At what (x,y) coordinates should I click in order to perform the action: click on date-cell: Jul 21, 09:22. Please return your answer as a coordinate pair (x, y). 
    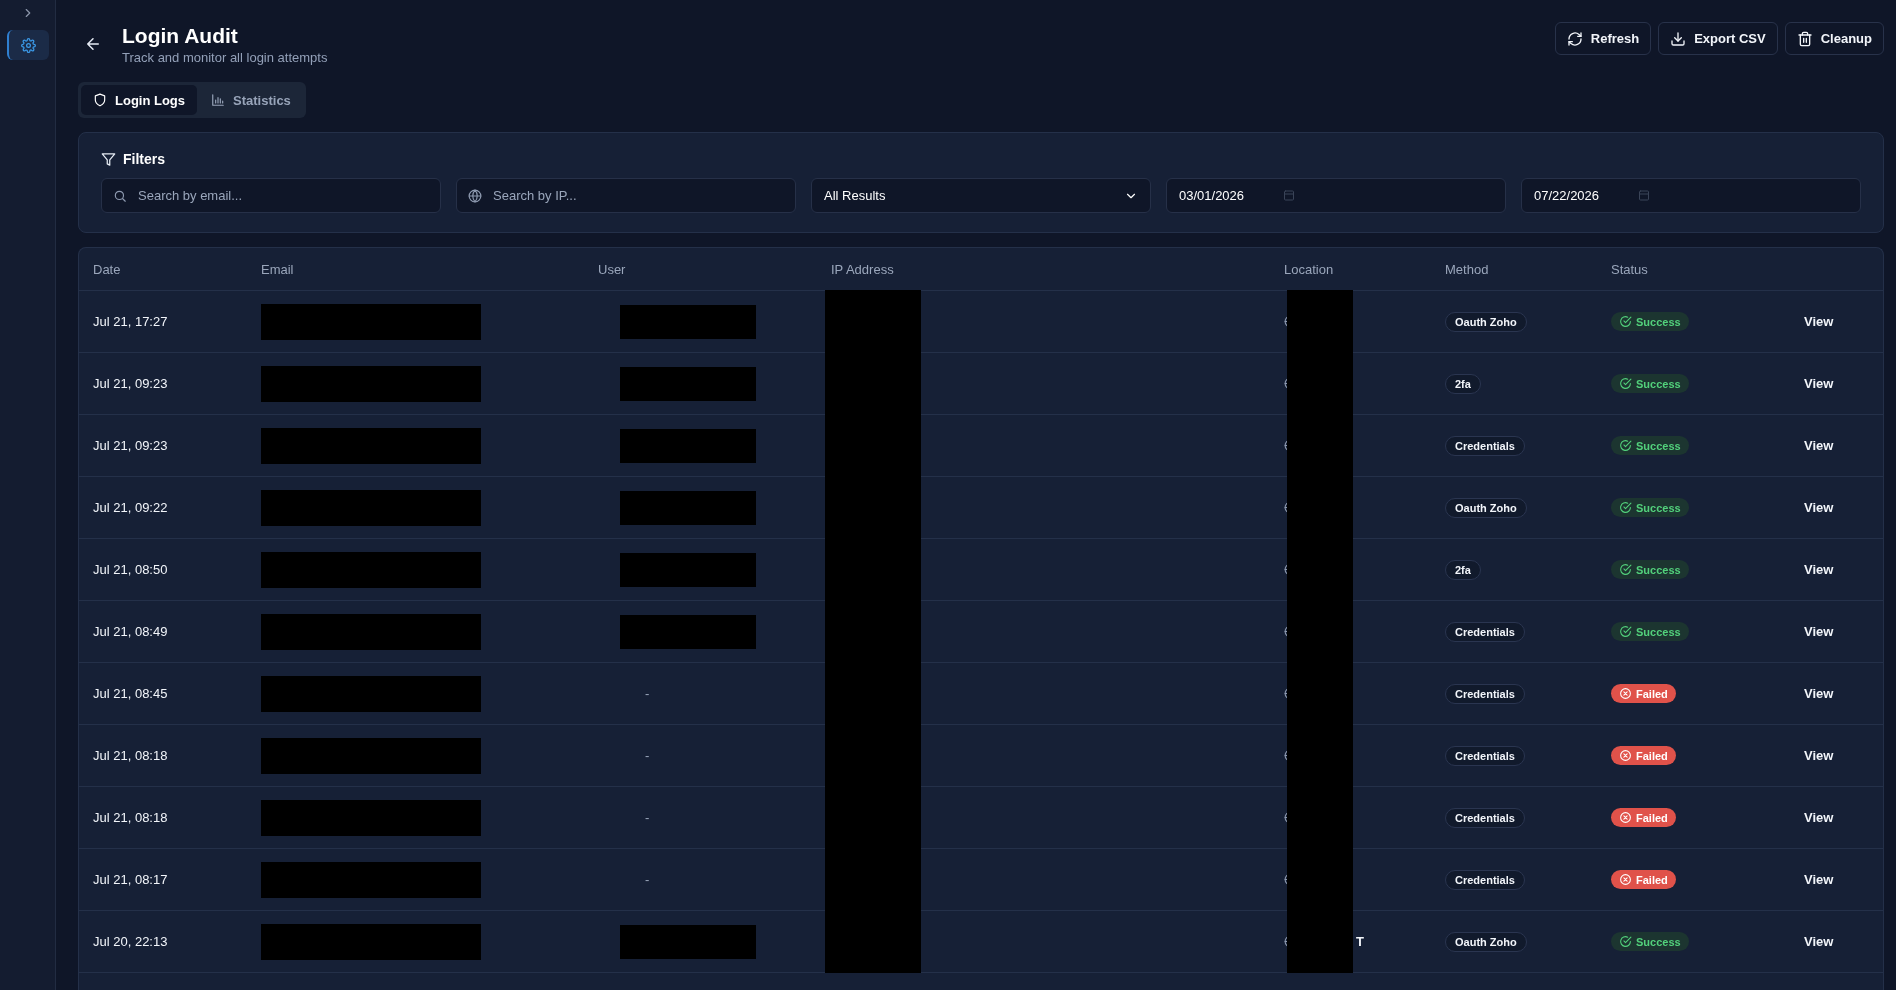
    Looking at the image, I should click on (130, 507).